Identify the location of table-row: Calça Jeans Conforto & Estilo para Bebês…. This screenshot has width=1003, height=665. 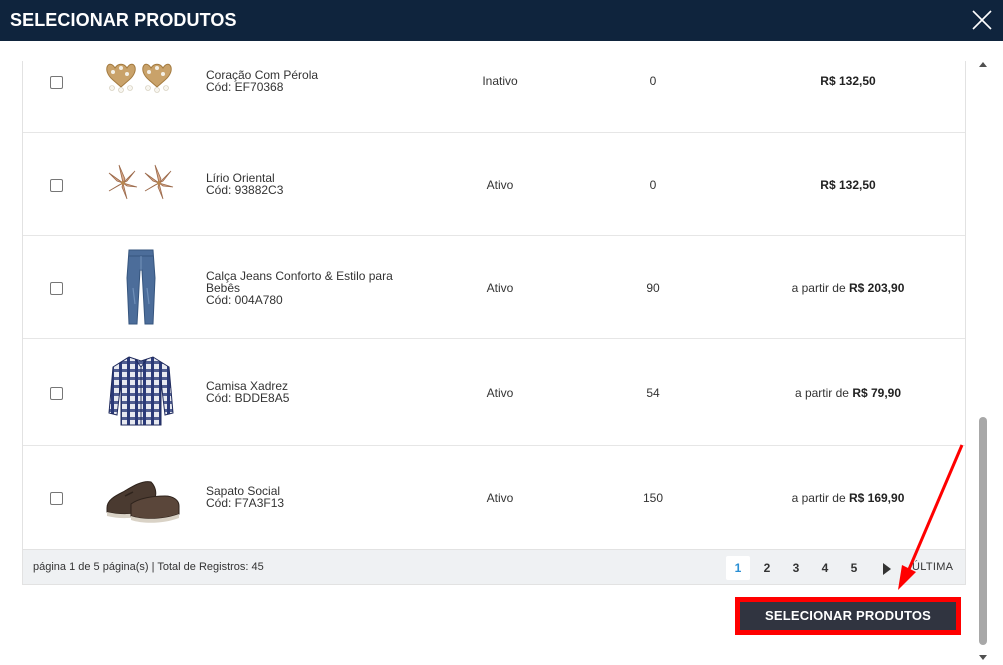
(494, 287).